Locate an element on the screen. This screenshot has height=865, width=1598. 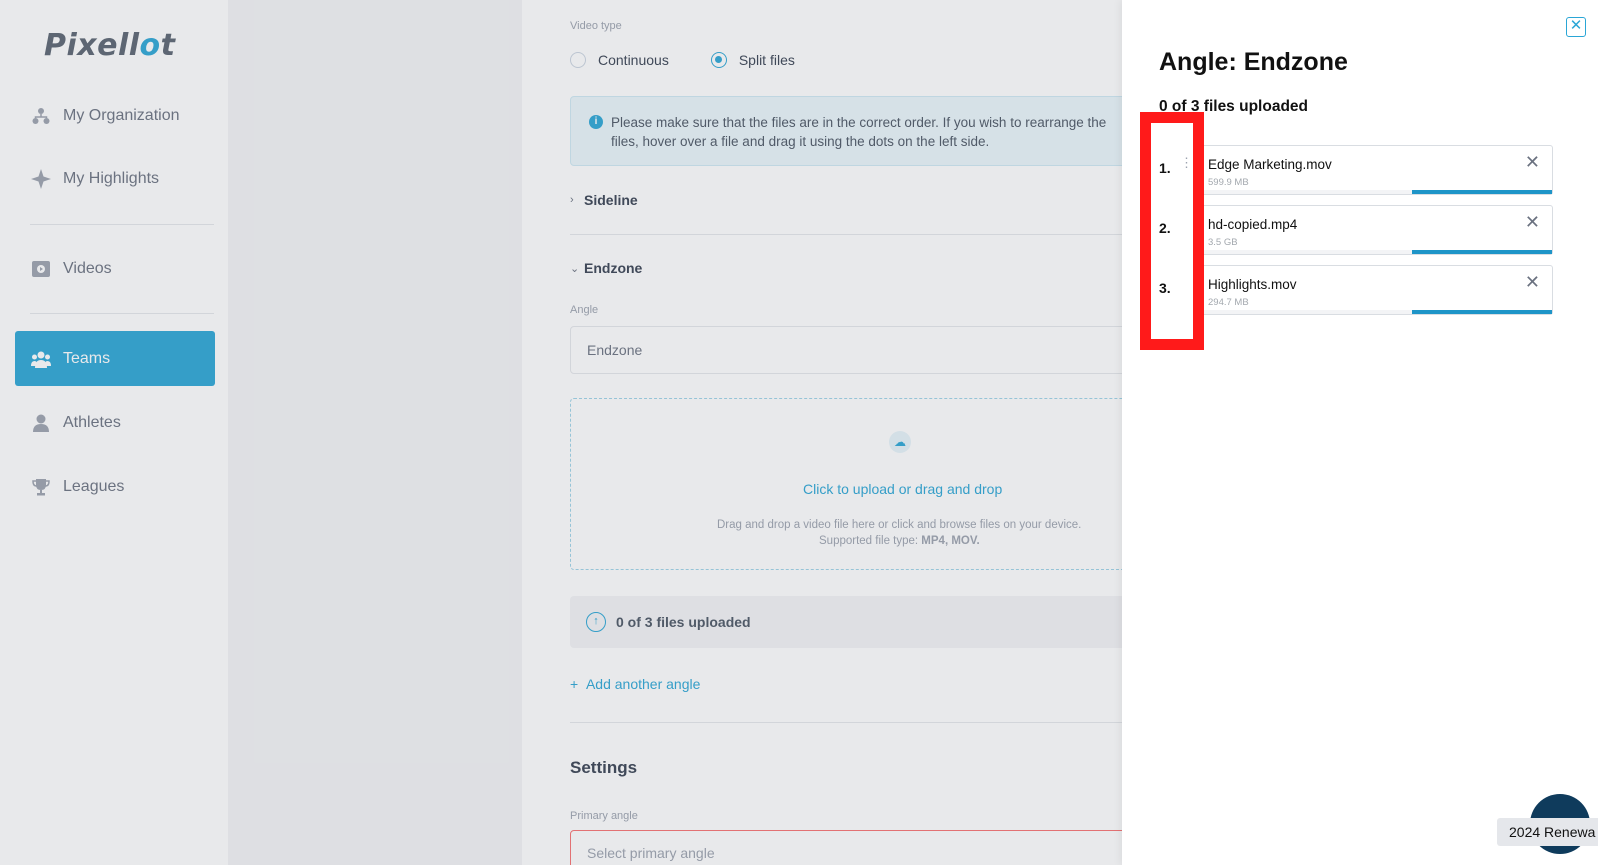
file-item: Highlights.mov 294.7 MB ✕ is located at coordinates (1377, 290).